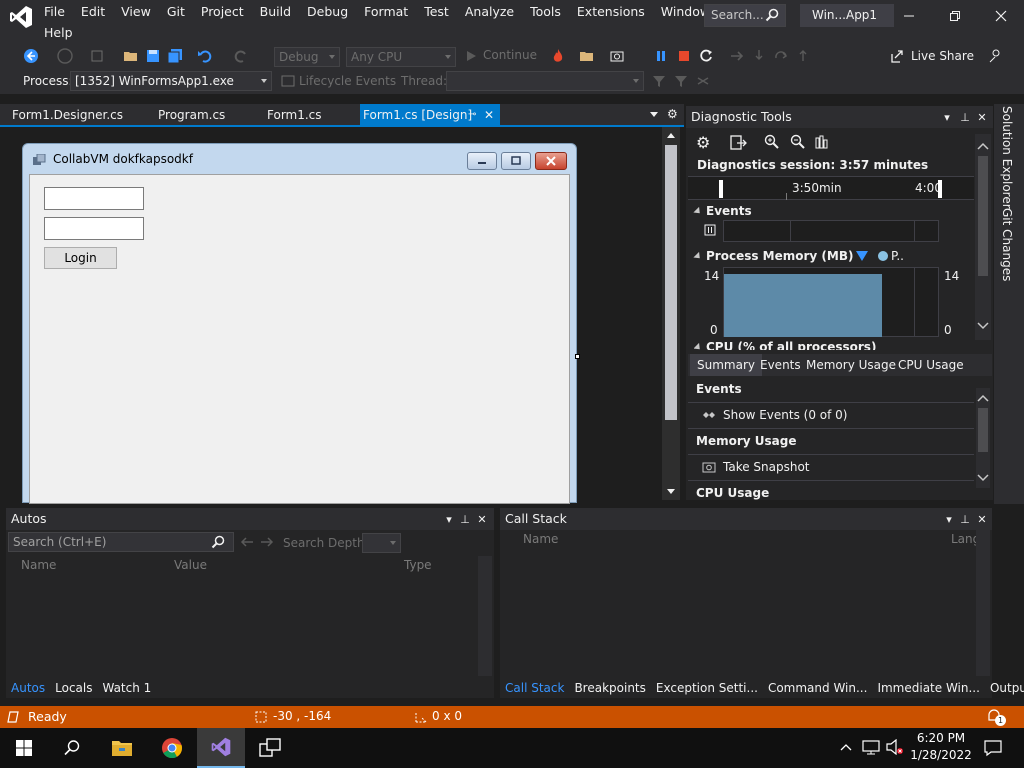 This screenshot has height=768, width=1024. Describe the element at coordinates (739, 143) in the screenshot. I see `export-diagnostics-icon` at that location.